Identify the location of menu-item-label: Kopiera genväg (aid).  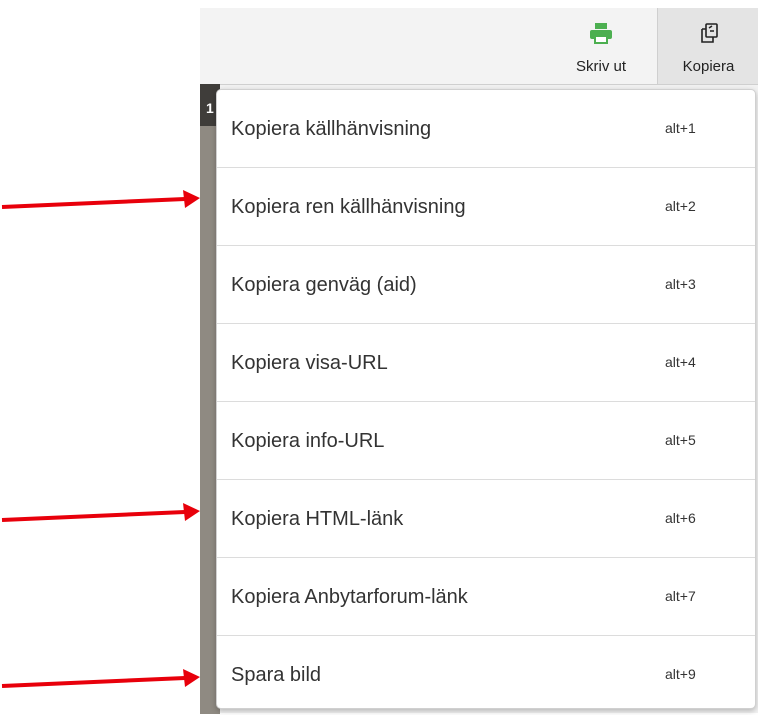
(324, 285).